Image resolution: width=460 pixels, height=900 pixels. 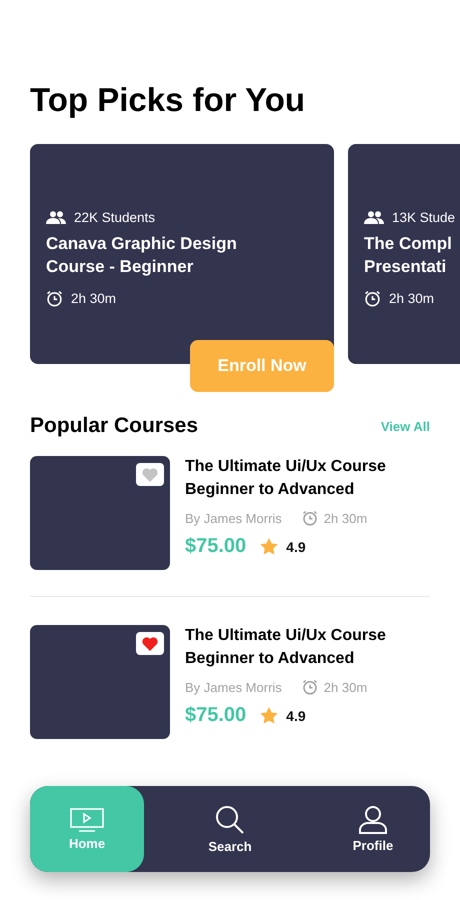 I want to click on tv-icon, so click(x=87, y=820).